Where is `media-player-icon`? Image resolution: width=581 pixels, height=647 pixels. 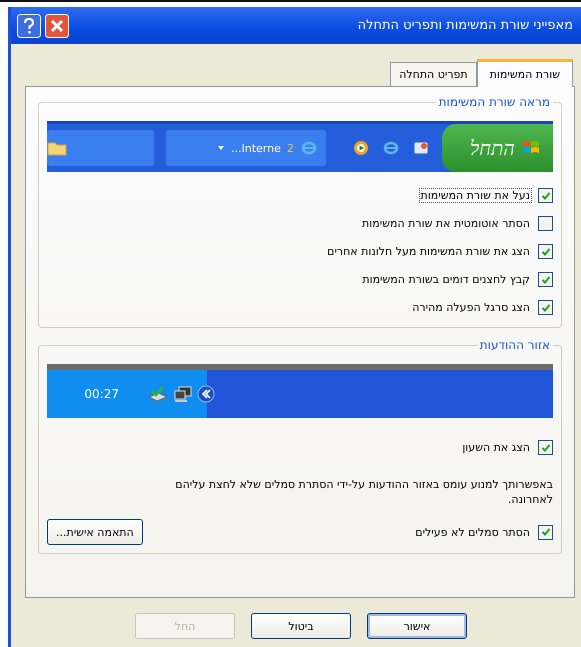
media-player-icon is located at coordinates (361, 148).